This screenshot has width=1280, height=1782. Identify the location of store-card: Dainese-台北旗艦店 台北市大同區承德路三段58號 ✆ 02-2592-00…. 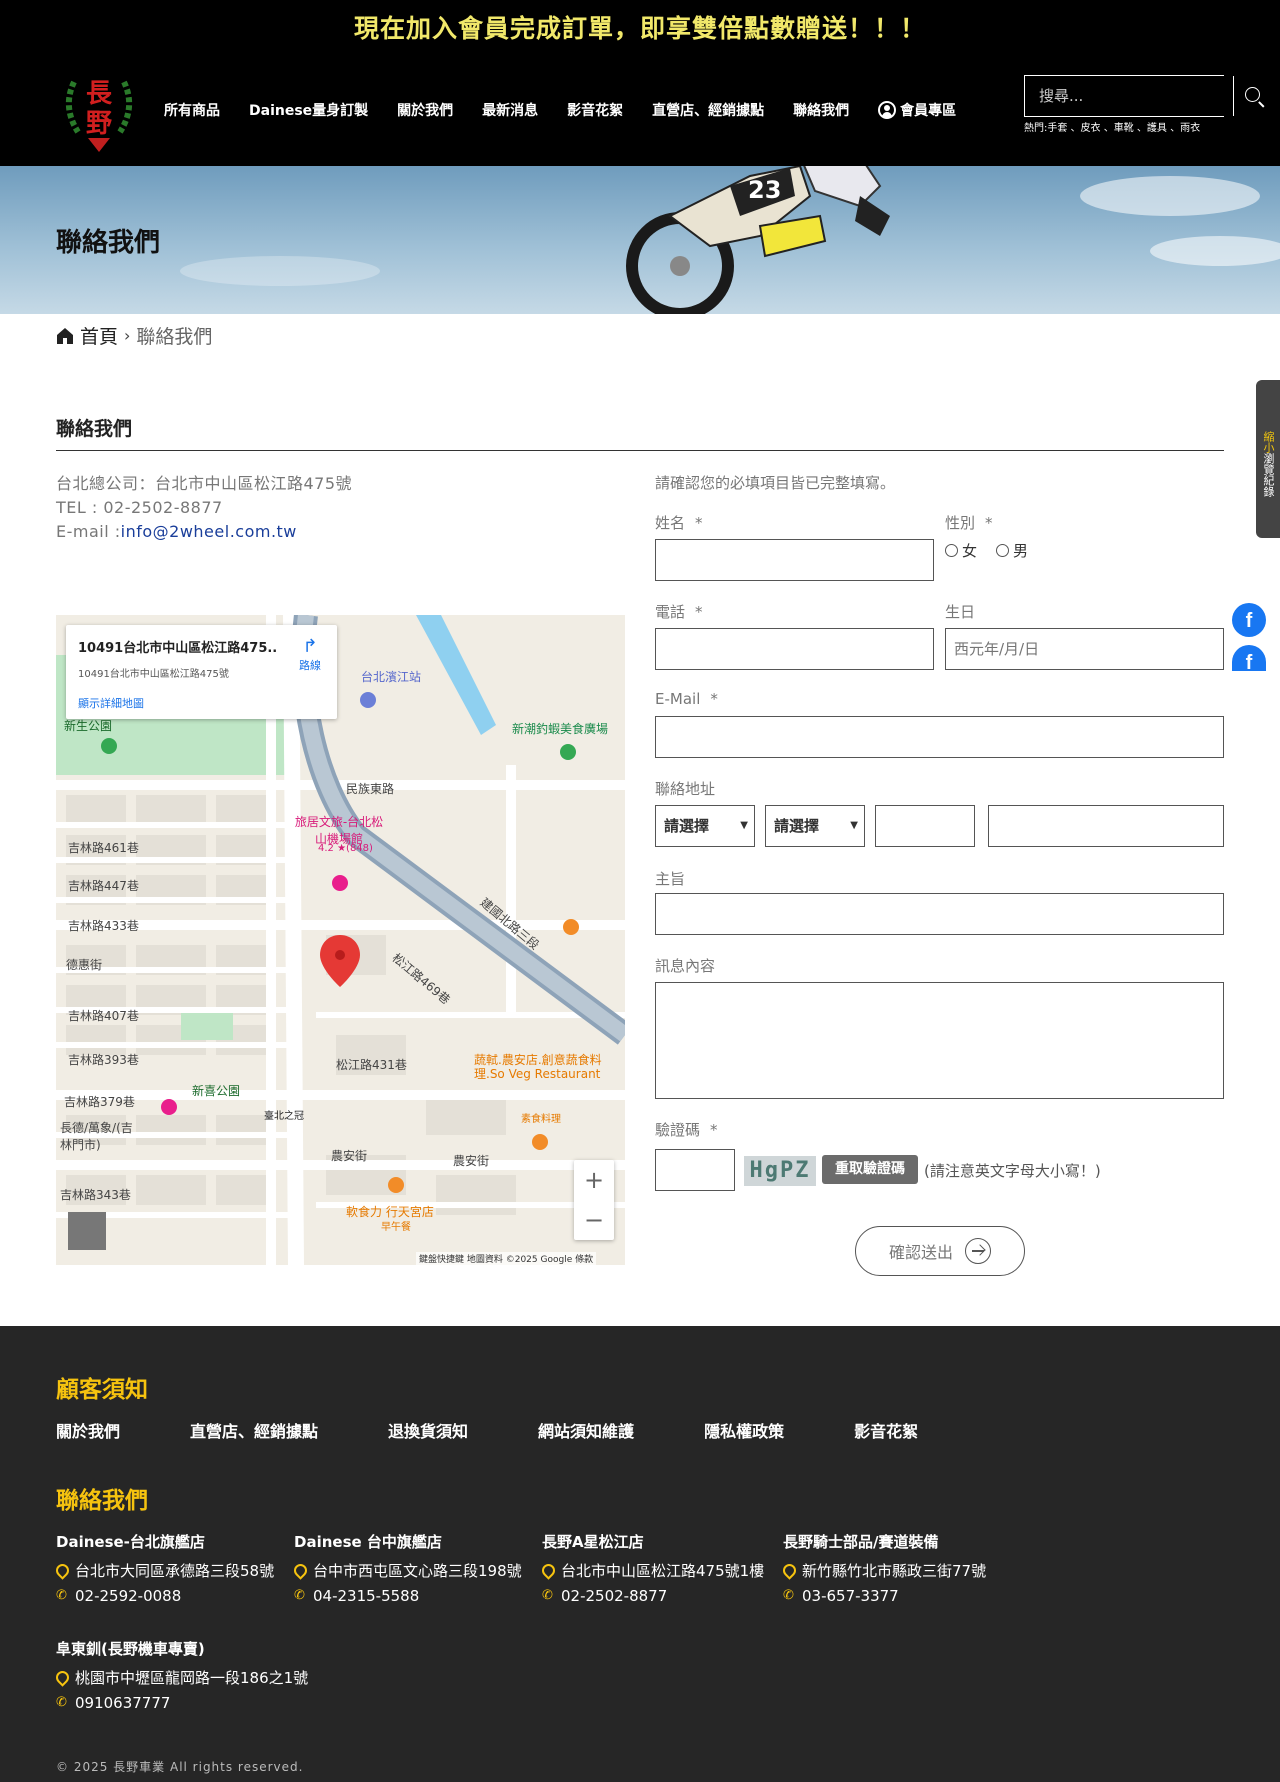
(165, 1571).